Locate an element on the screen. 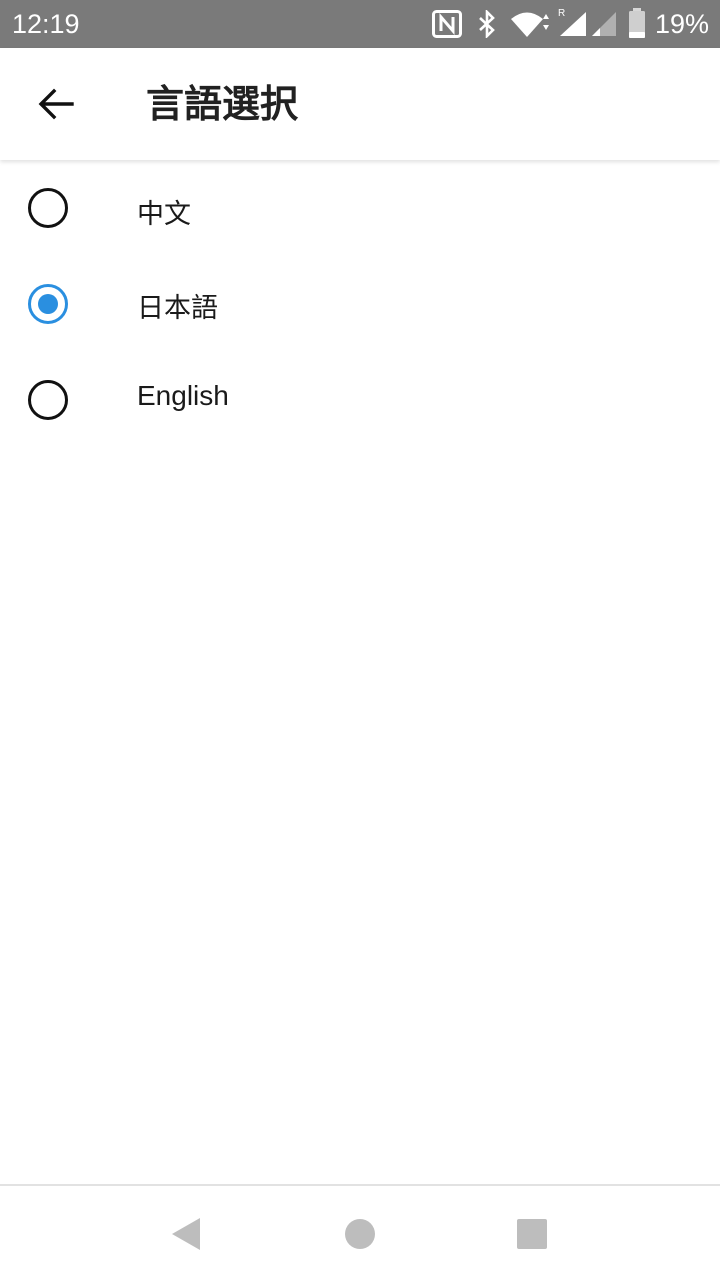  status-time: 12:19 is located at coordinates (46, 24).